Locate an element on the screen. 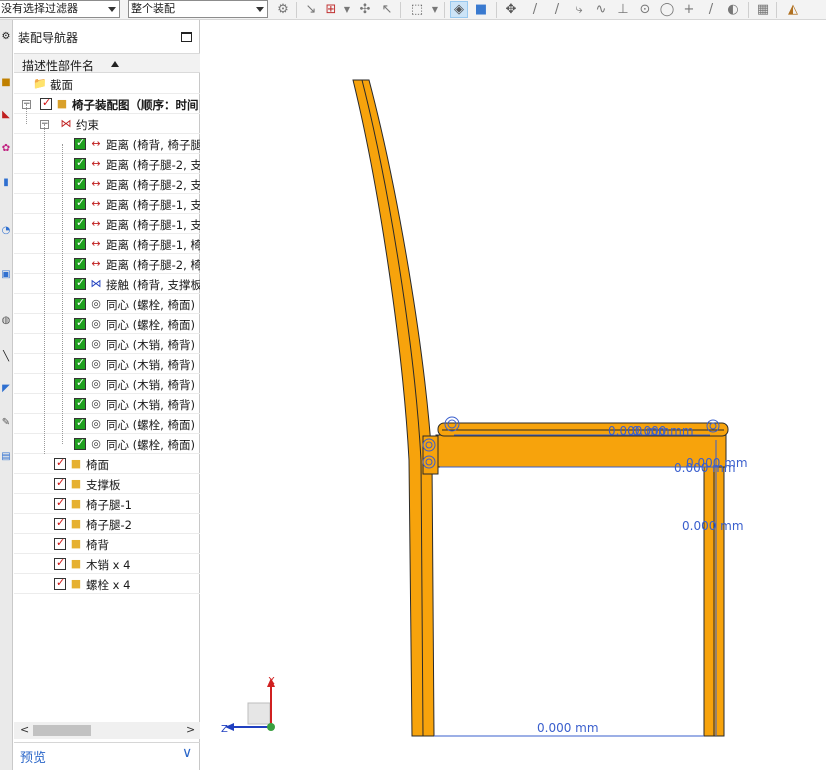 The image size is (826, 770). control-point-icon: ⤷ is located at coordinates (579, 9).